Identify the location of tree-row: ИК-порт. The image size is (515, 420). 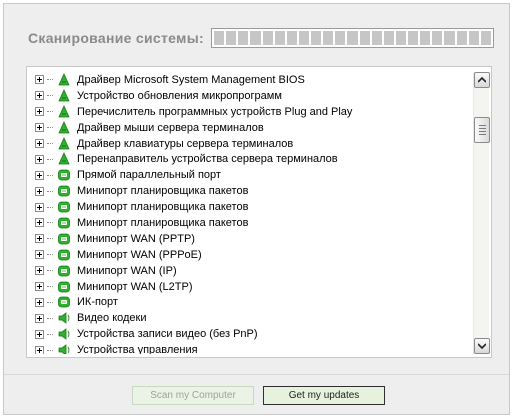
(251, 302).